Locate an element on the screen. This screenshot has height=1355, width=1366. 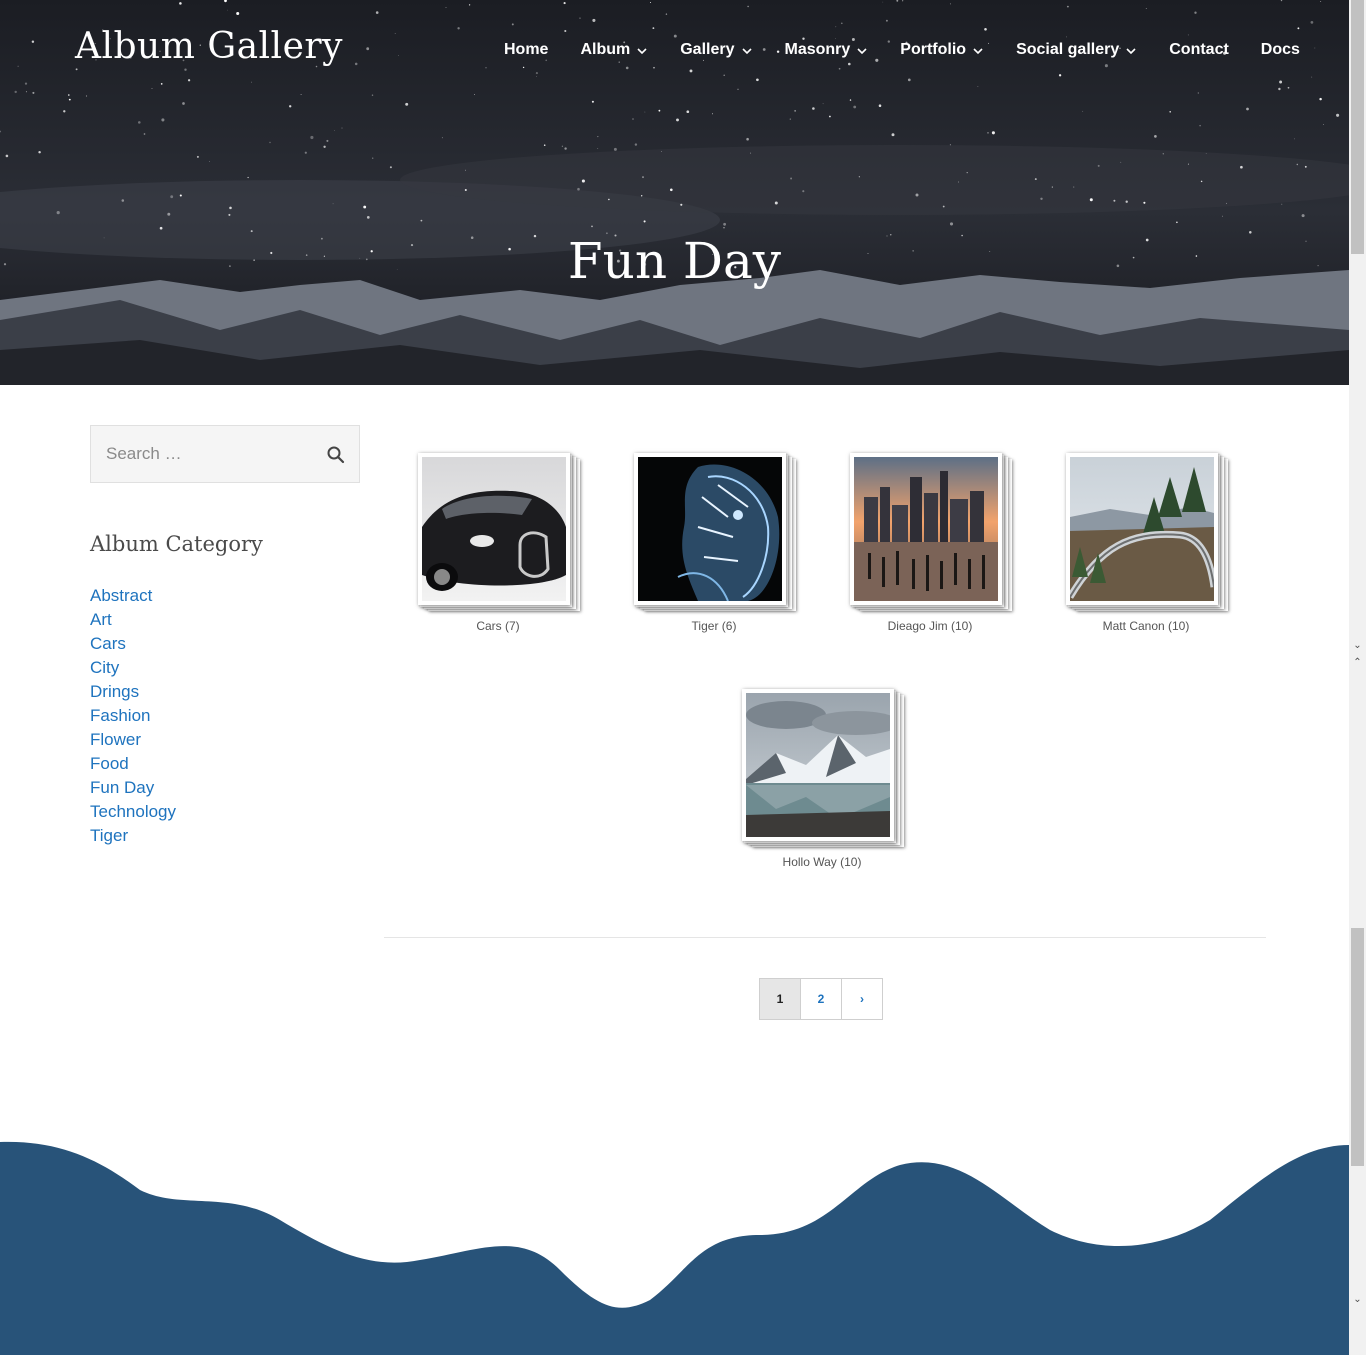
album-caption: Hollo Way (10) is located at coordinates (822, 862).